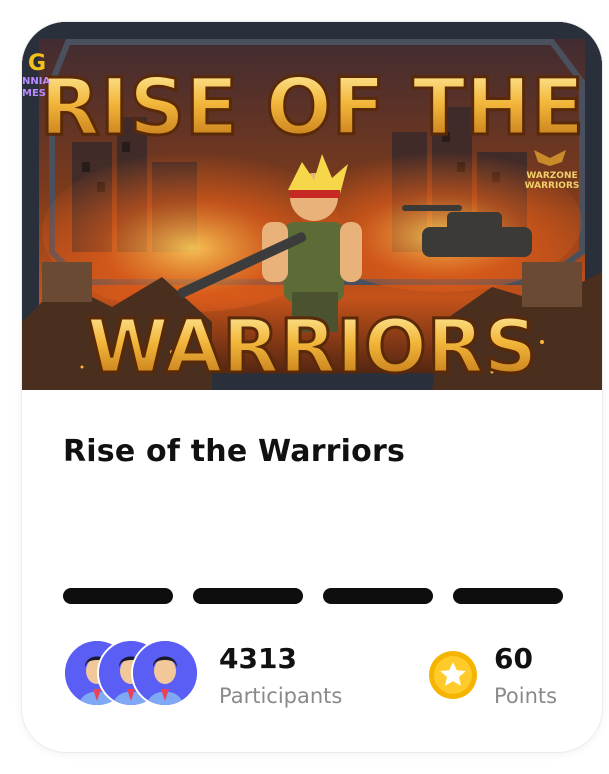 The height and width of the screenshot is (774, 609). Describe the element at coordinates (234, 451) in the screenshot. I see `game-title: Rise of the Warriors` at that location.